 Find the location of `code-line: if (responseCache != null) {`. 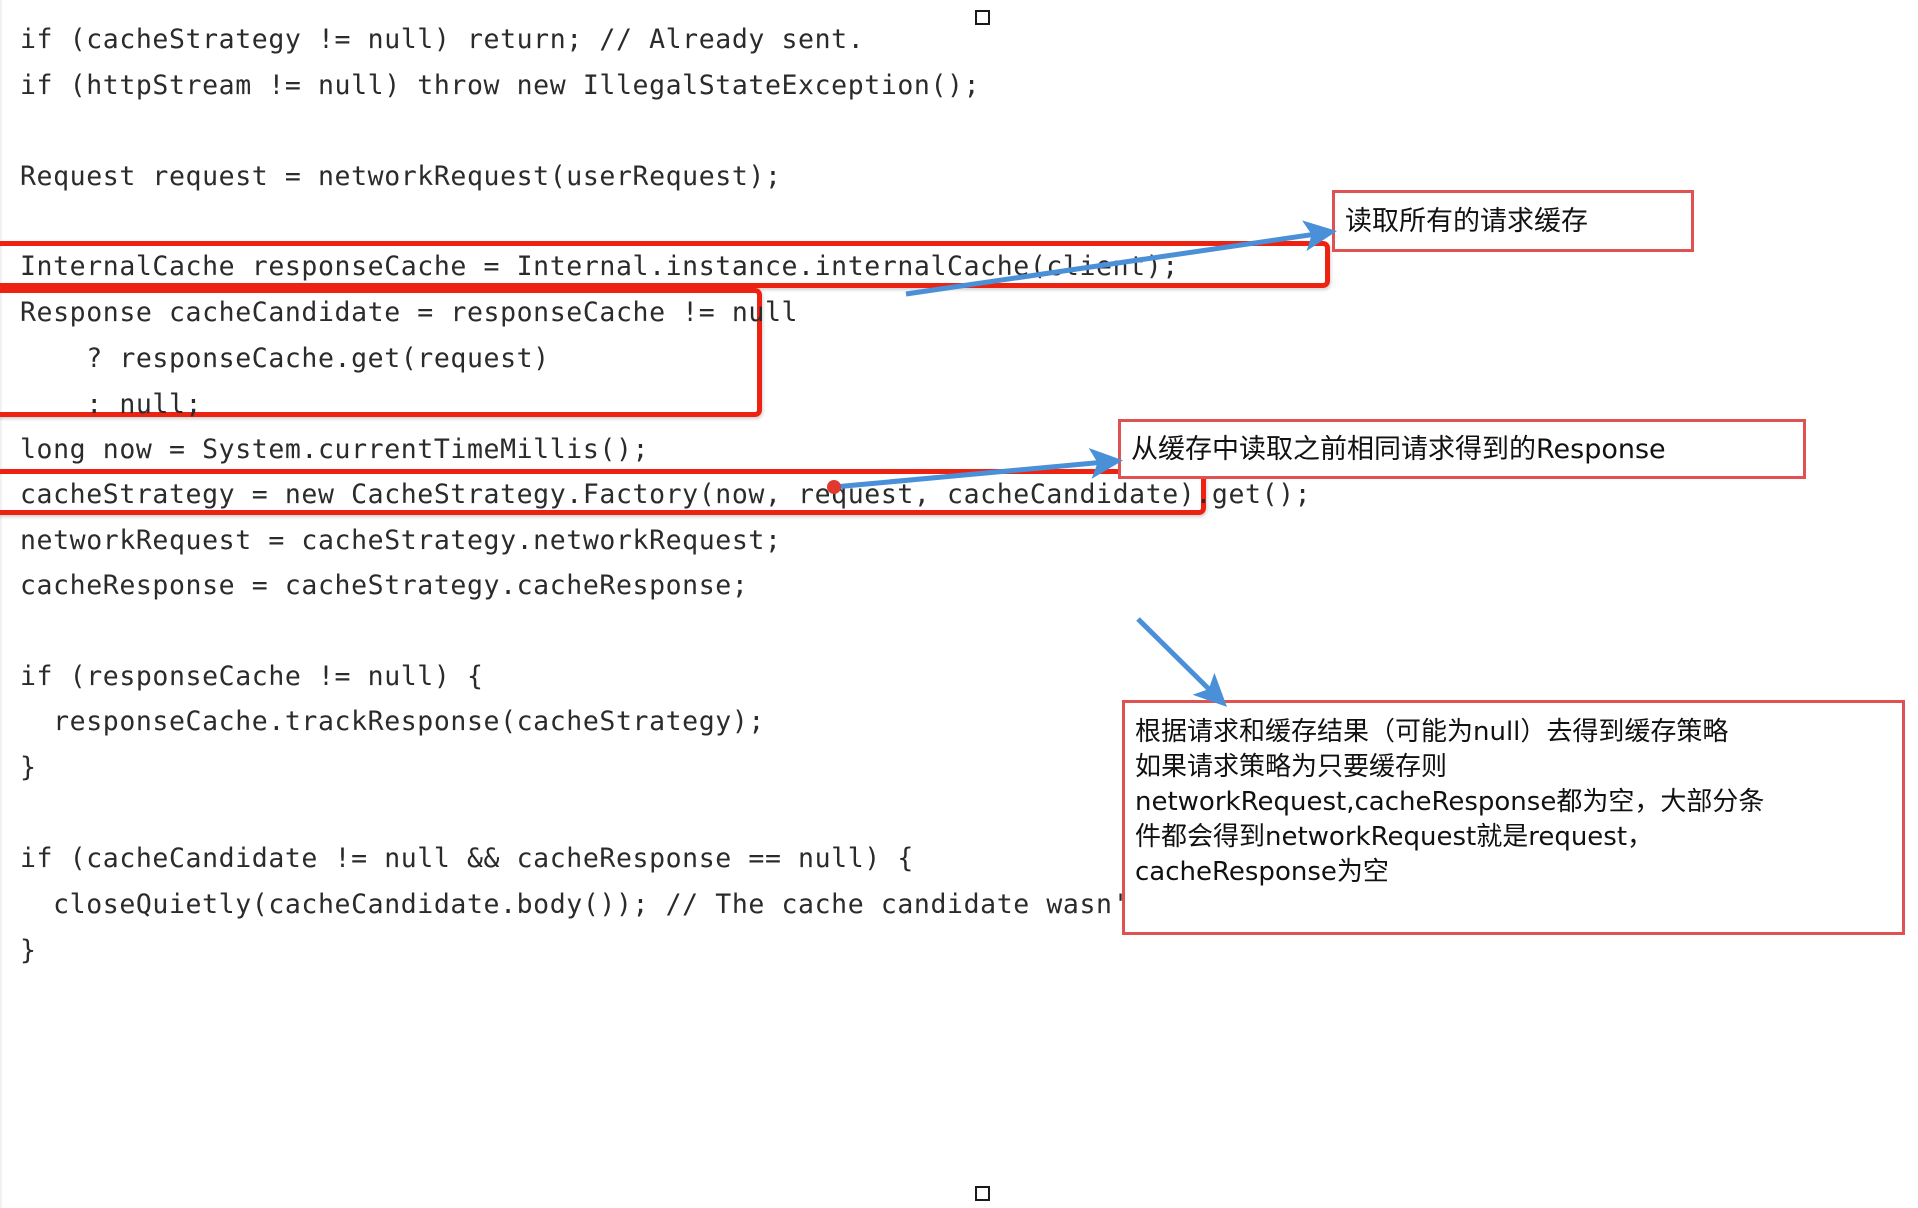

code-line: if (responseCache != null) { is located at coordinates (252, 676).